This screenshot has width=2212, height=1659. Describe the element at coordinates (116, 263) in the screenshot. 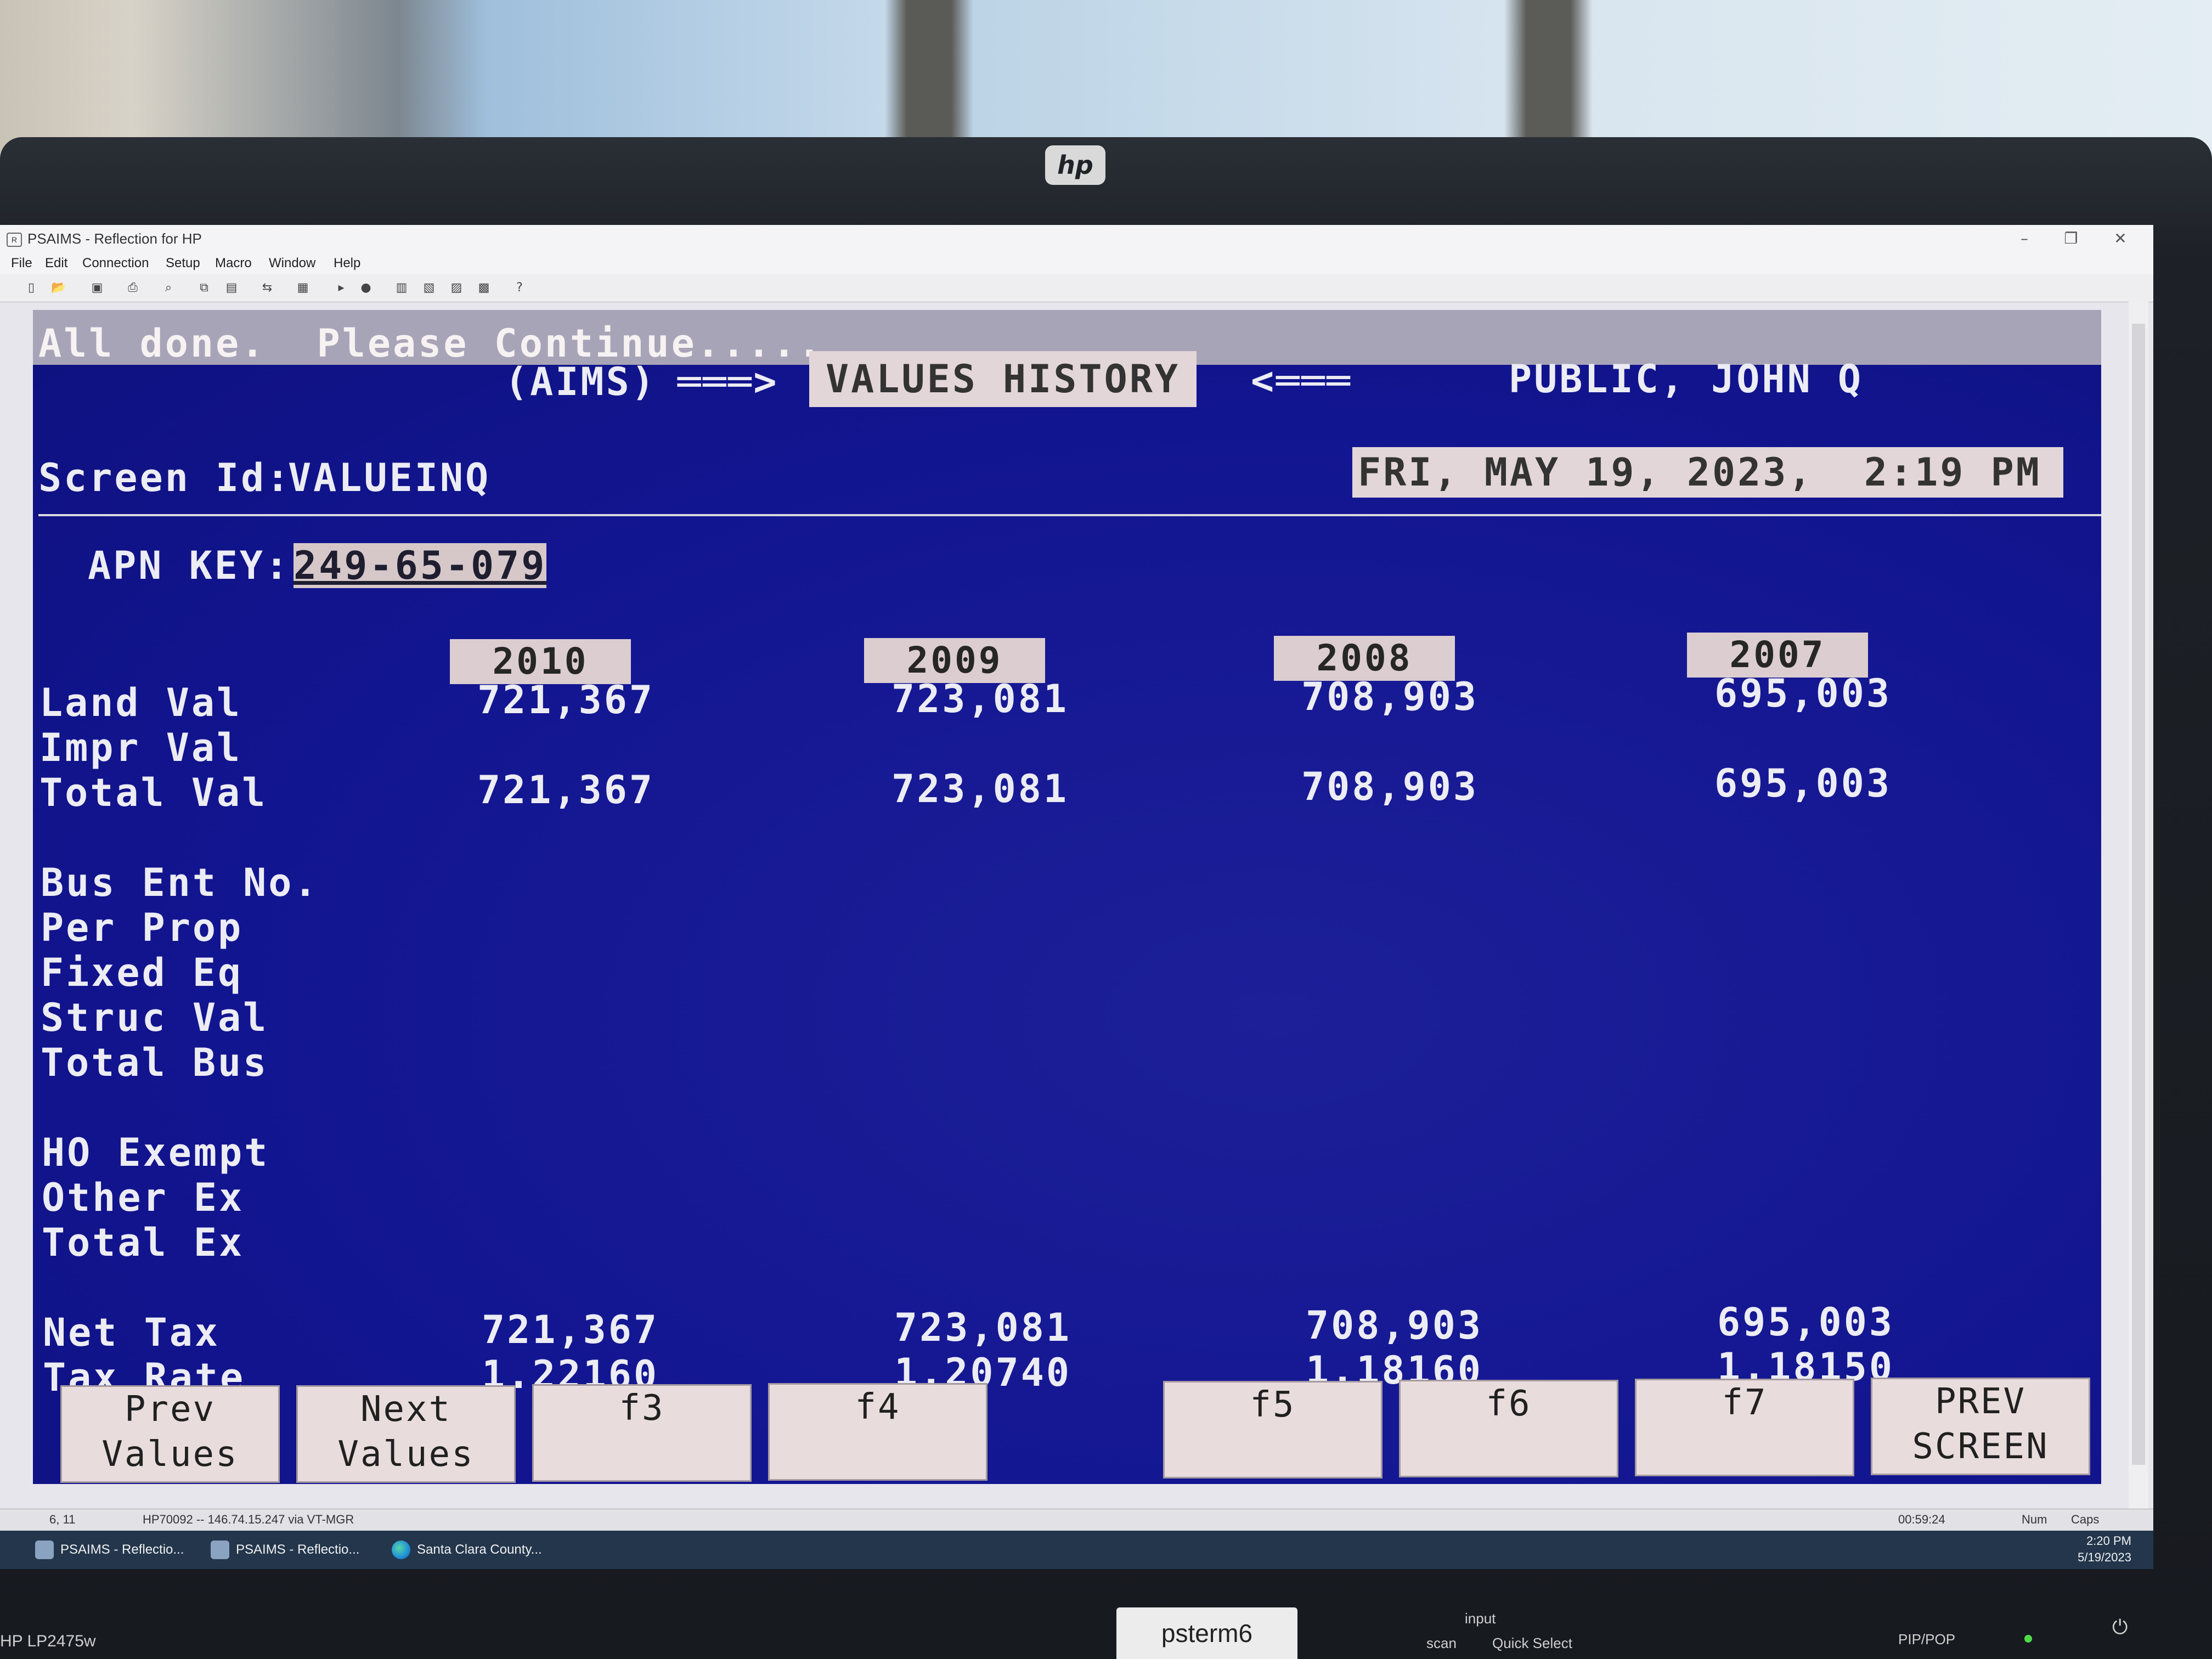

I see `menu-connection: Connection` at that location.